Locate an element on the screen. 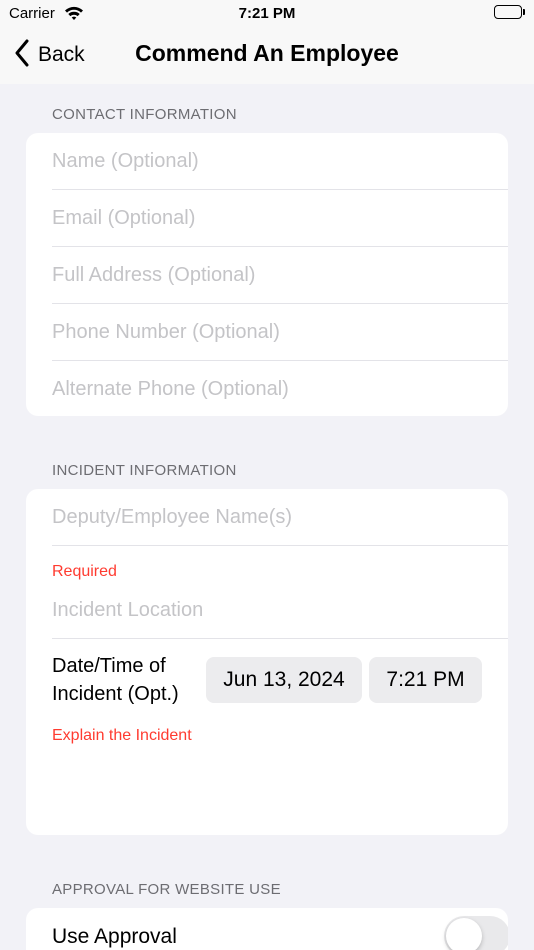  name-field is located at coordinates (280, 161).